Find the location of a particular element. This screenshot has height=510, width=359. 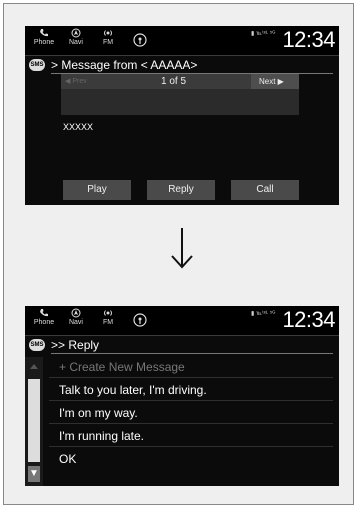

list-item: Talk to you later, I'm driving. is located at coordinates (191, 390).